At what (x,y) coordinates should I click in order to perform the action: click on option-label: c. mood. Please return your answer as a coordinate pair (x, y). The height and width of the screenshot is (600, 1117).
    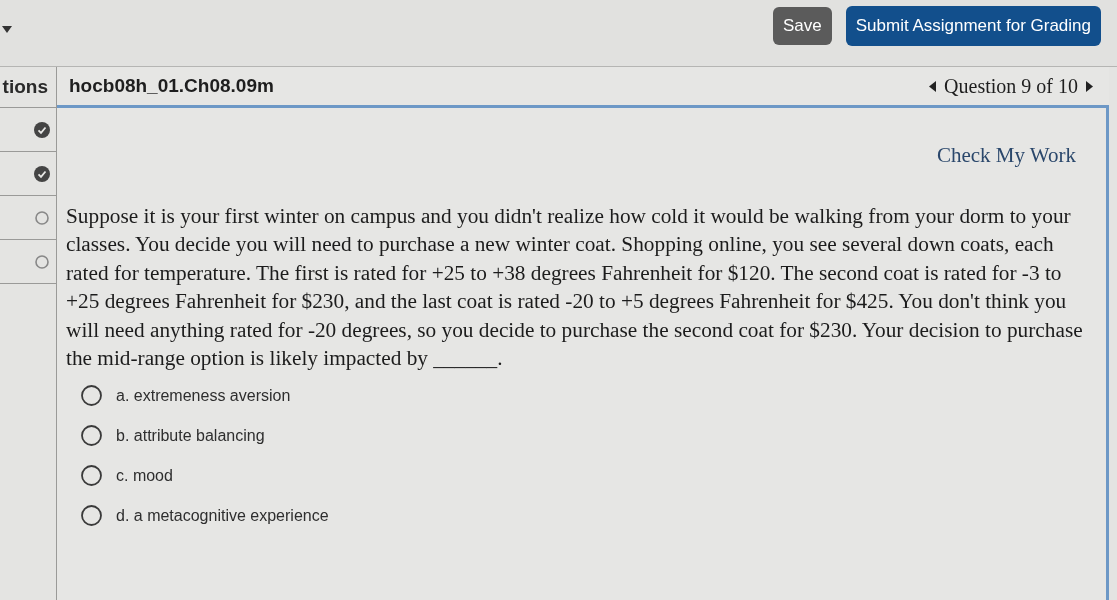
    Looking at the image, I should click on (144, 475).